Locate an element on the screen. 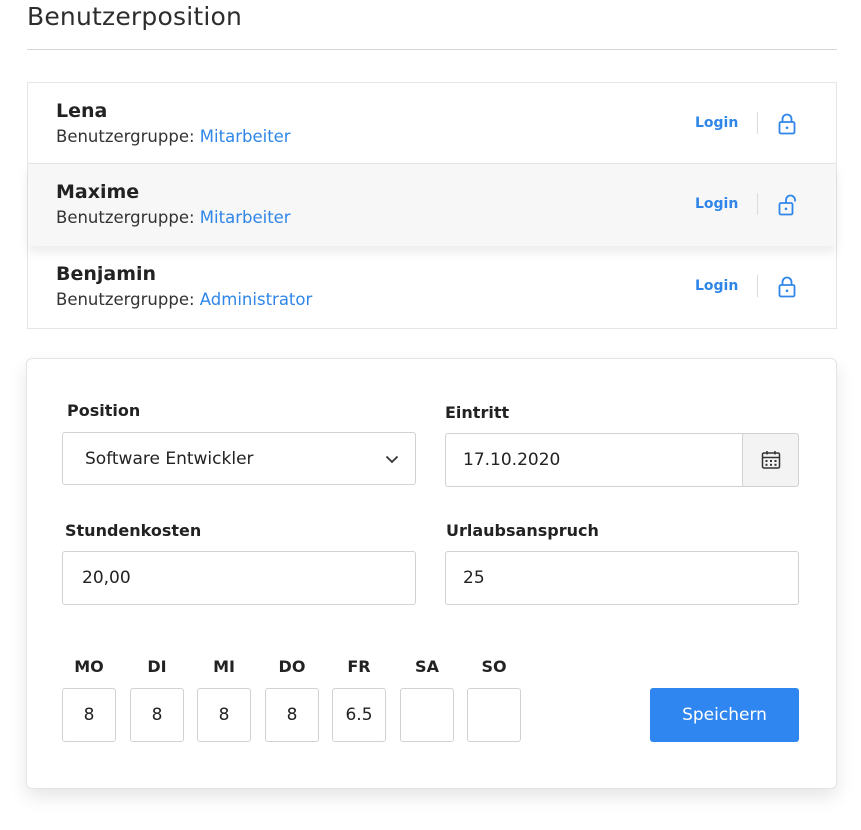 This screenshot has height=830, width=861. position-label: Position is located at coordinates (104, 410).